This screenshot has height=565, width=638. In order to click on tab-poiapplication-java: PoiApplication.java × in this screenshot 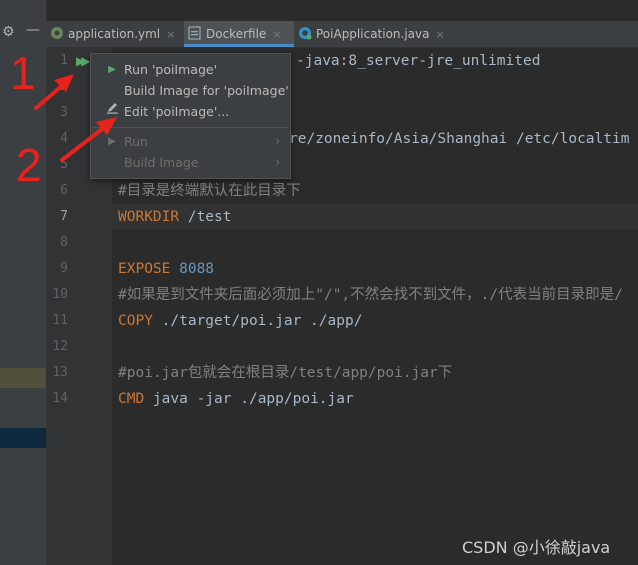, I will do `click(376, 34)`.